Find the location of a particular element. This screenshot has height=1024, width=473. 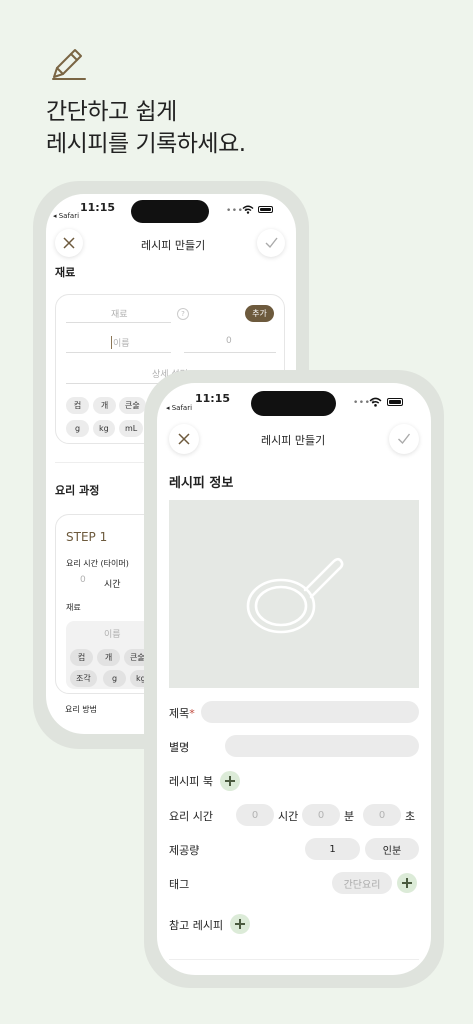

headline-line-1: 간단하고 쉽게 is located at coordinates (111, 112).